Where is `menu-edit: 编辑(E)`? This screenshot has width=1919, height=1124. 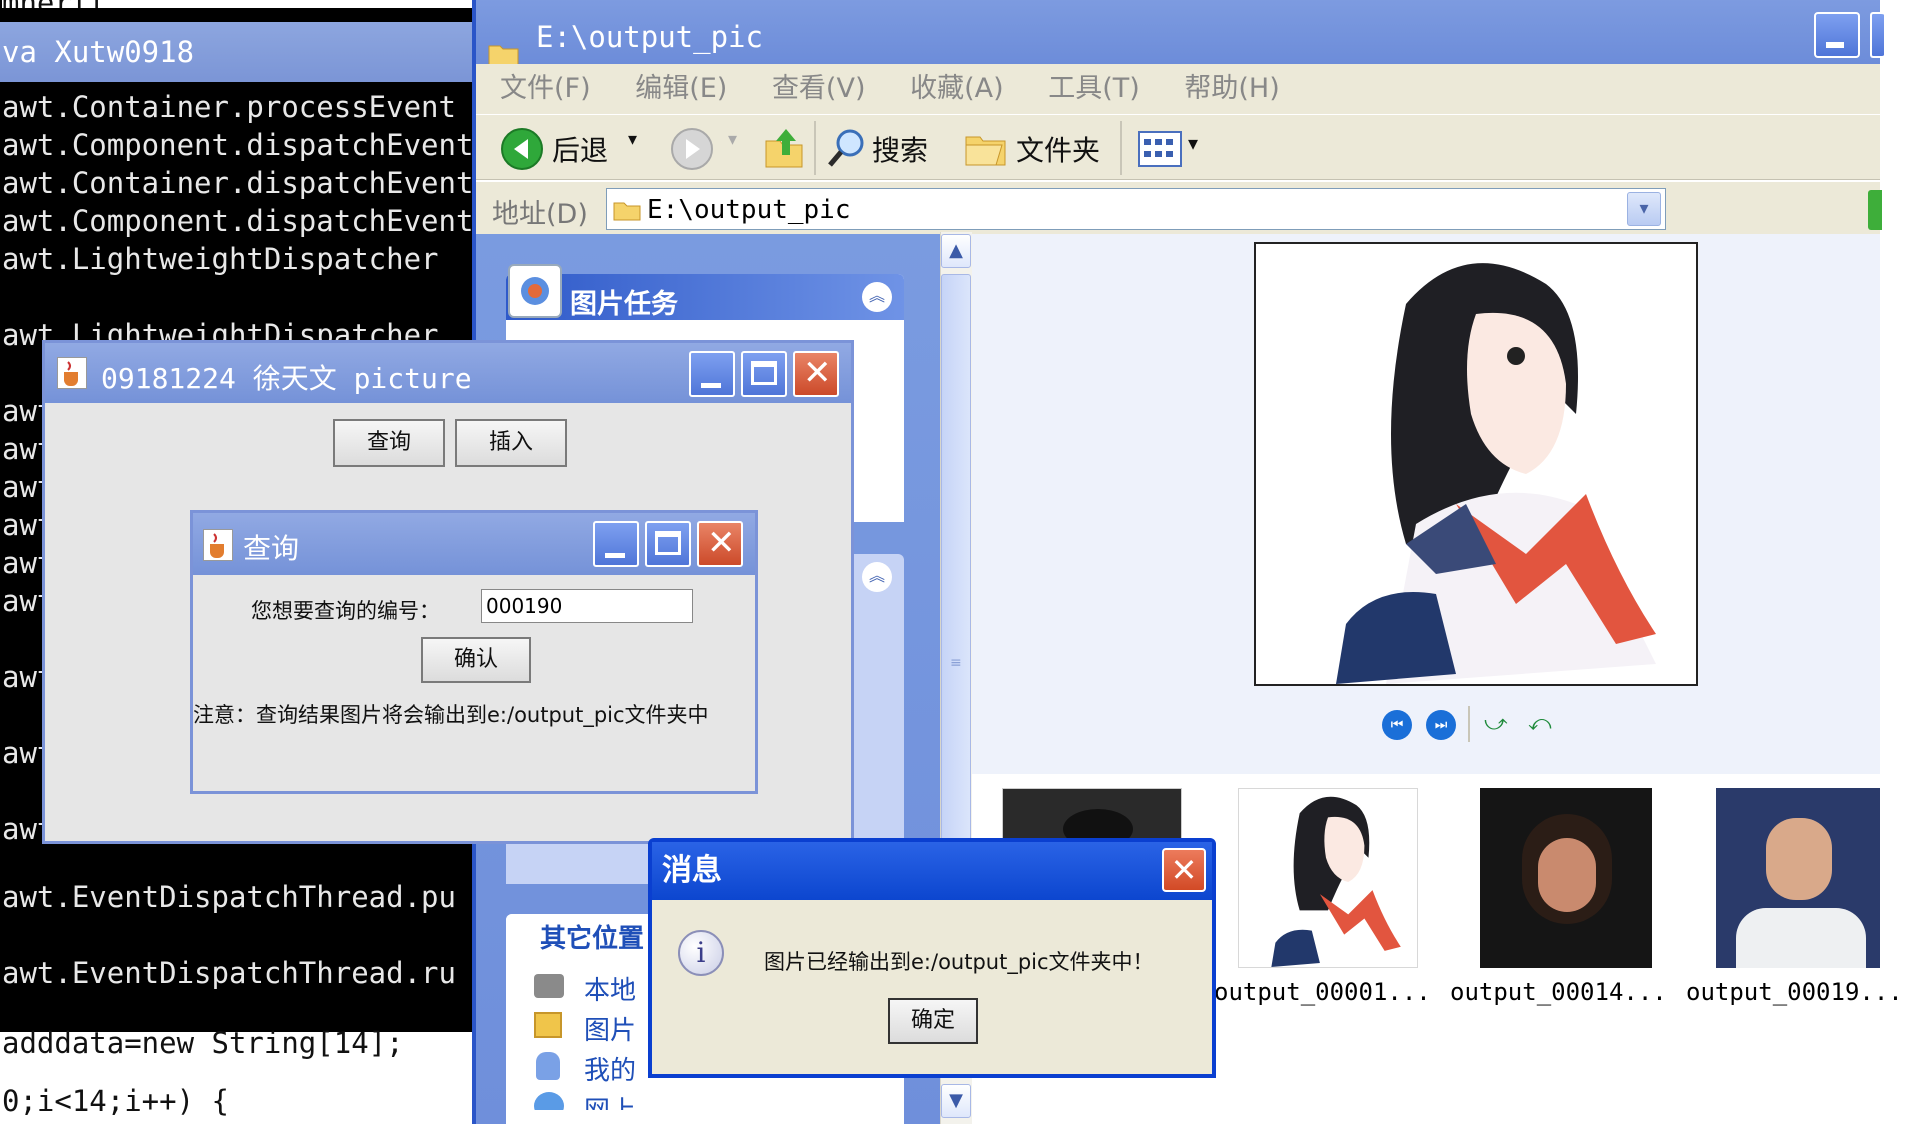
menu-edit: 编辑(E) is located at coordinates (681, 88).